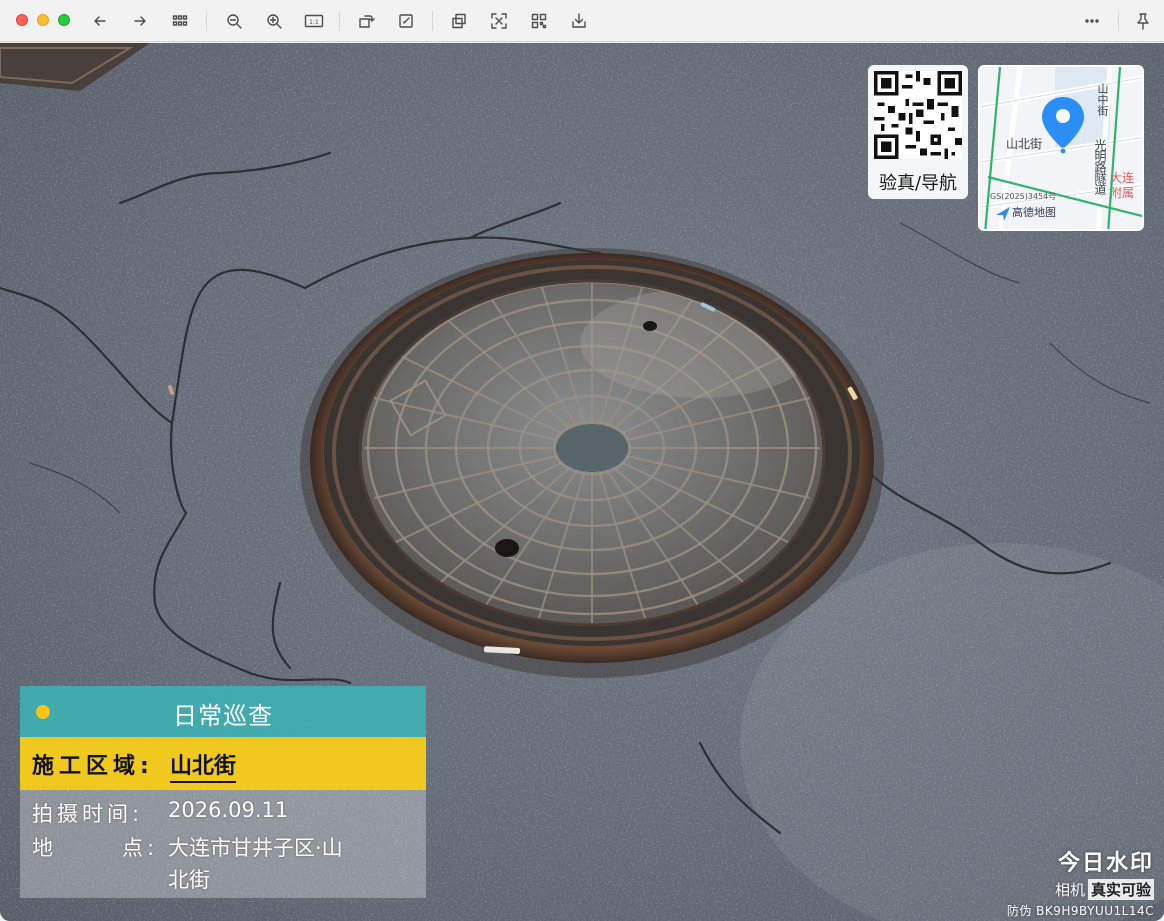 This screenshot has width=1164, height=921. I want to click on card-header: 日常巡查, so click(223, 711).